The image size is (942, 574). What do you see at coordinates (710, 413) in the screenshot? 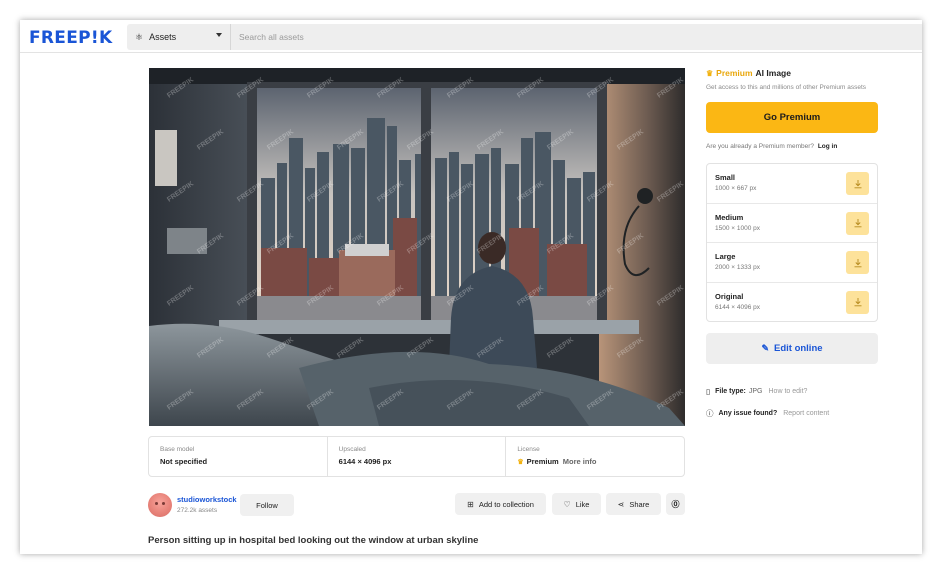
I see `info-circle-icon: ⓘ` at bounding box center [710, 413].